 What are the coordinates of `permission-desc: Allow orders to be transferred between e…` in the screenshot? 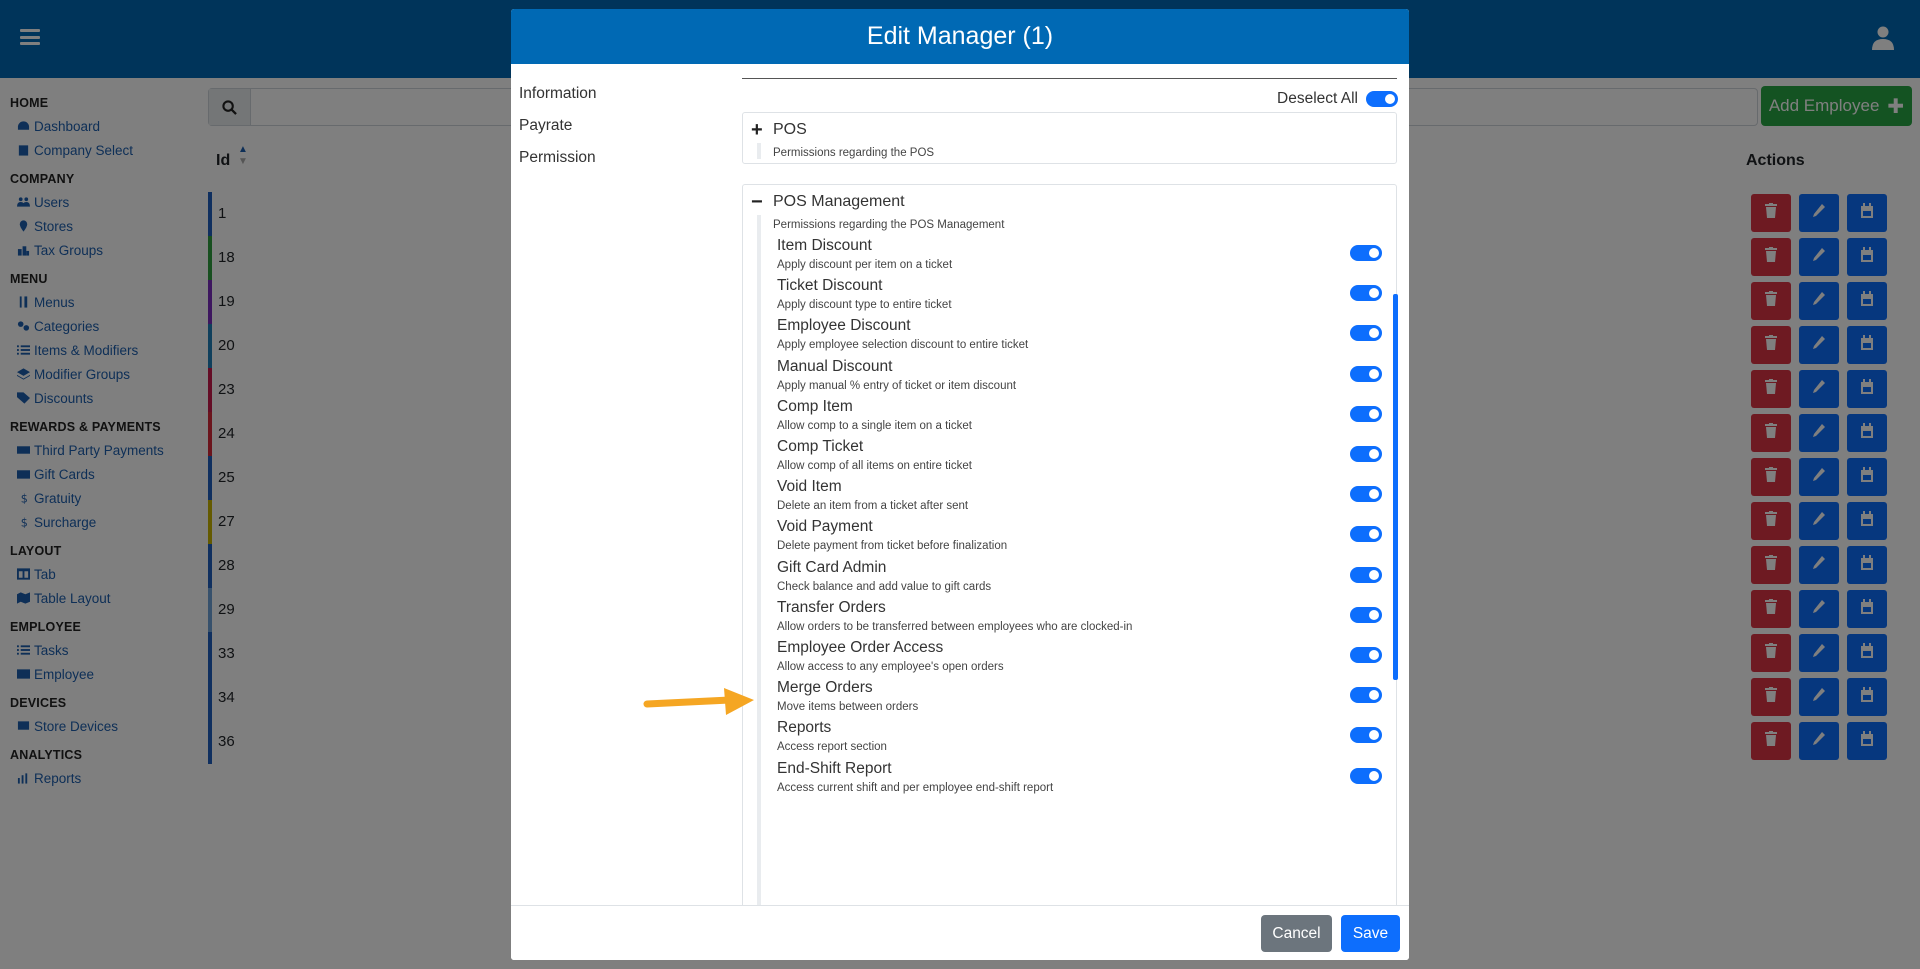 It's located at (955, 626).